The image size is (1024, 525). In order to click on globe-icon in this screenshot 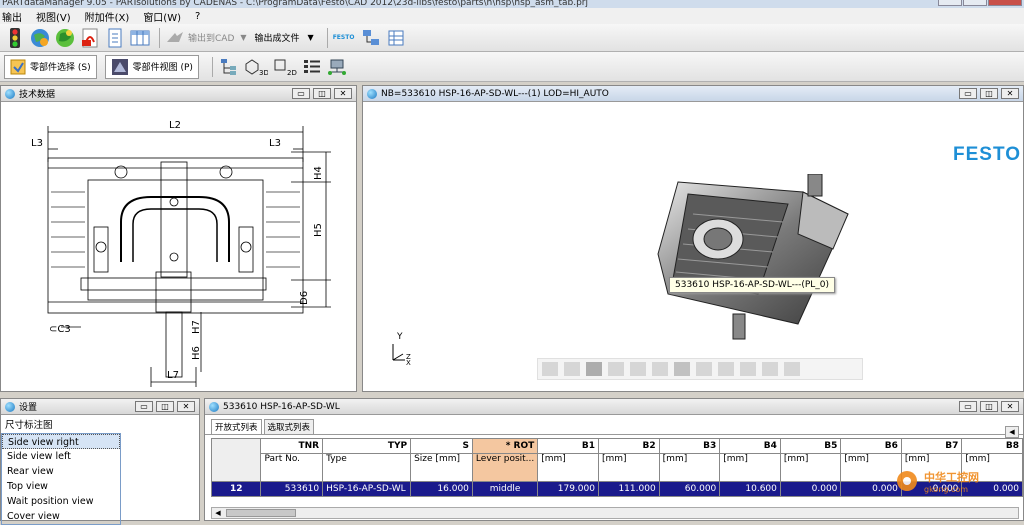, I will do `click(40, 38)`.